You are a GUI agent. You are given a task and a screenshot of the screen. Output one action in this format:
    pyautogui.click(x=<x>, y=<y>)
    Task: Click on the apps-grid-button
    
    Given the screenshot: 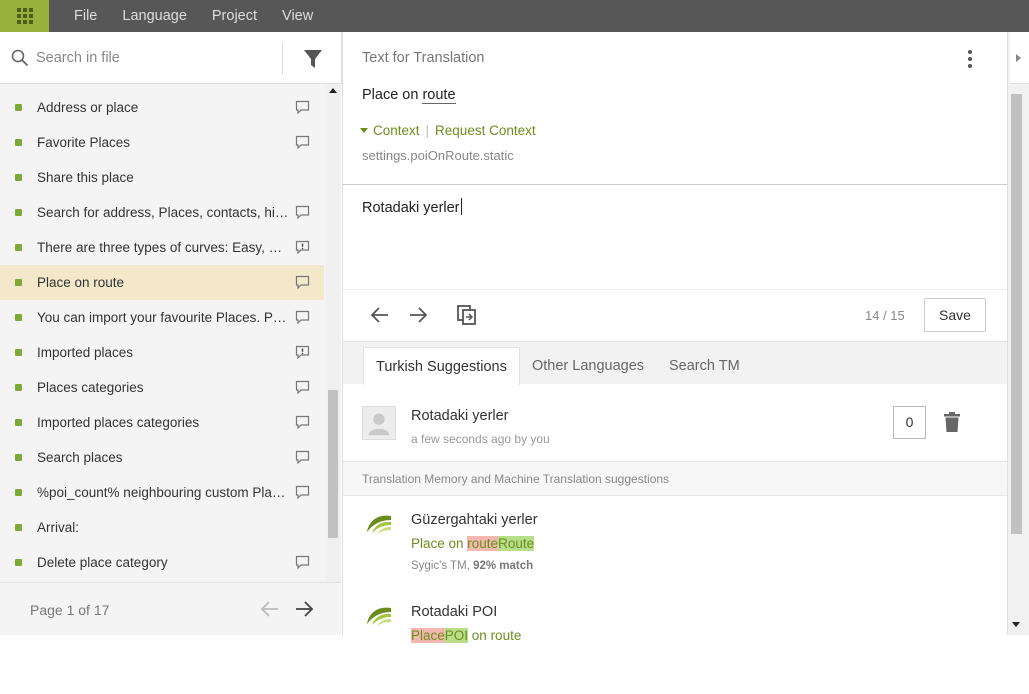 What is the action you would take?
    pyautogui.click(x=24, y=16)
    